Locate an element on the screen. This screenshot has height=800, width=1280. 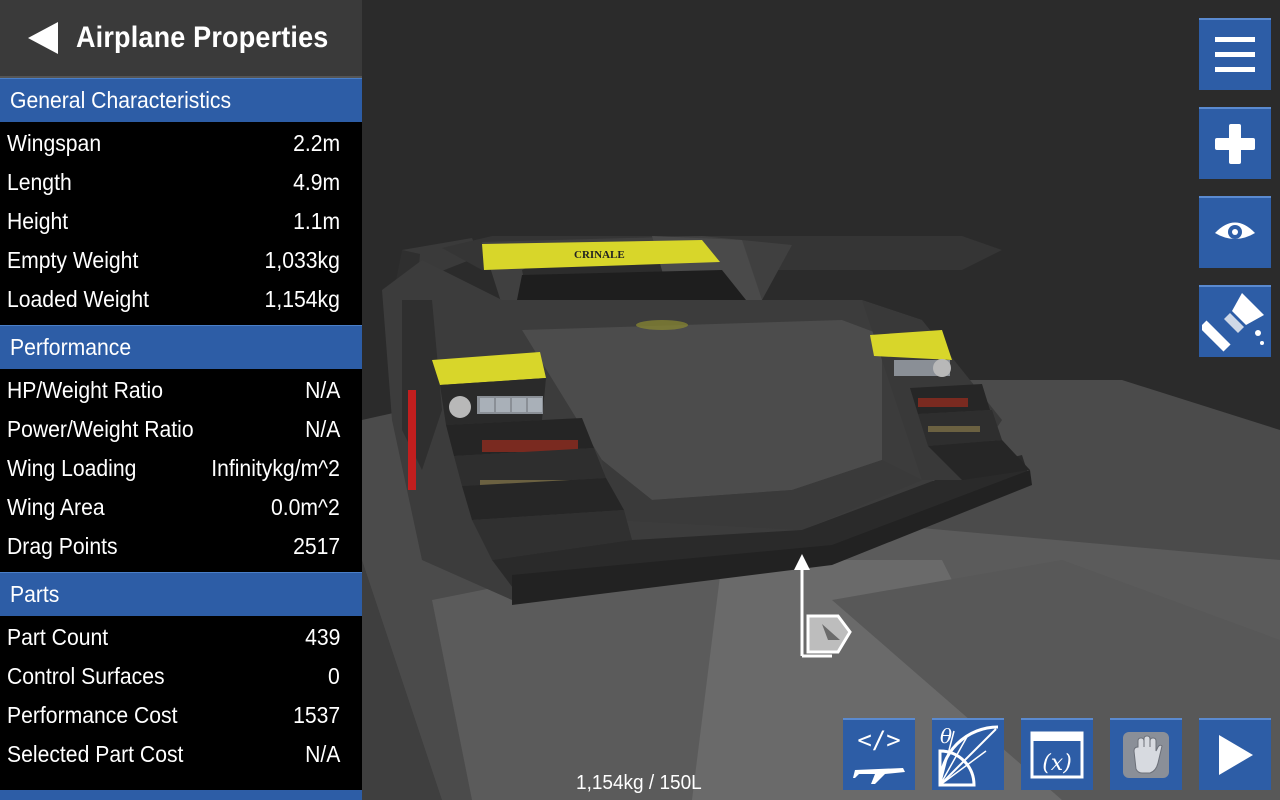
panel-title: Airplane Properties is located at coordinates (202, 37).